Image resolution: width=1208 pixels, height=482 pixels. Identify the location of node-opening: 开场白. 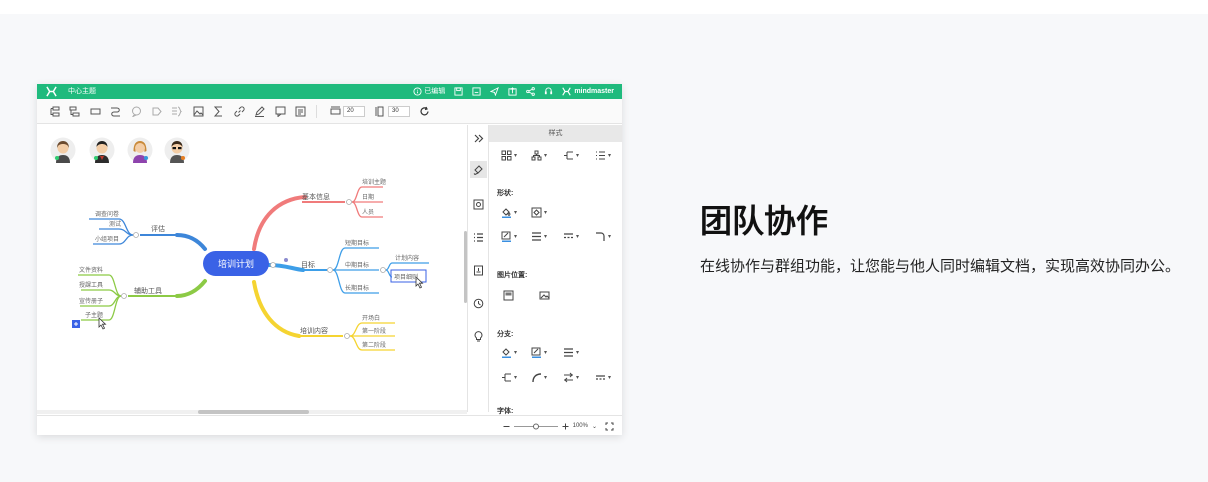
(371, 318).